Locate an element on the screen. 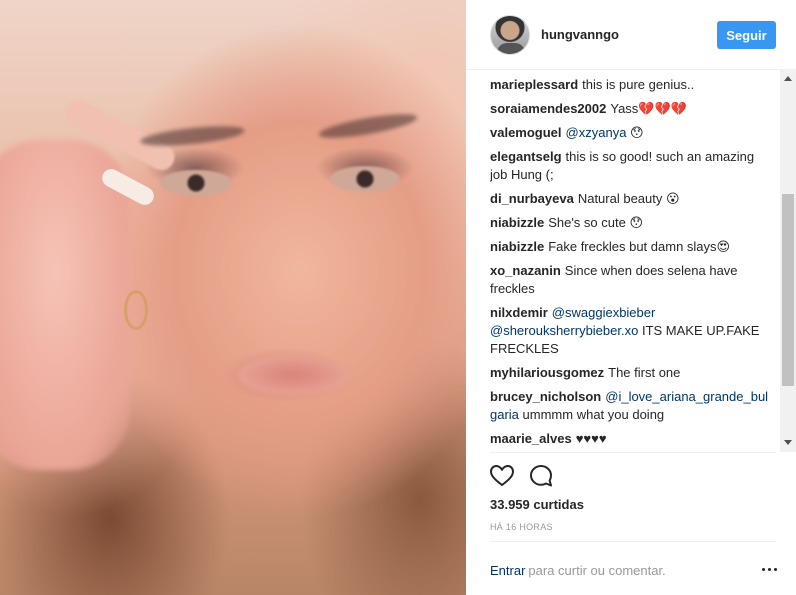 The height and width of the screenshot is (595, 796). comment-text: ♥♥♥♥ is located at coordinates (591, 438).